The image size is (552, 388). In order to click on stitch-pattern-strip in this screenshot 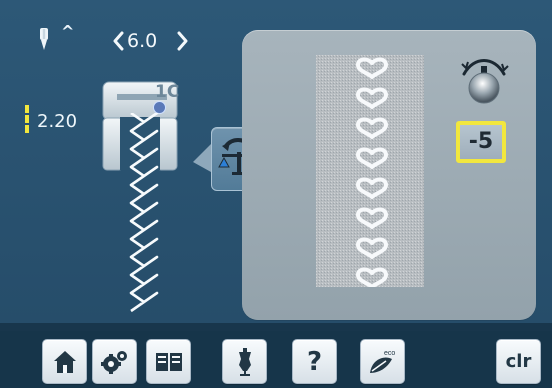, I will do `click(144, 213)`.